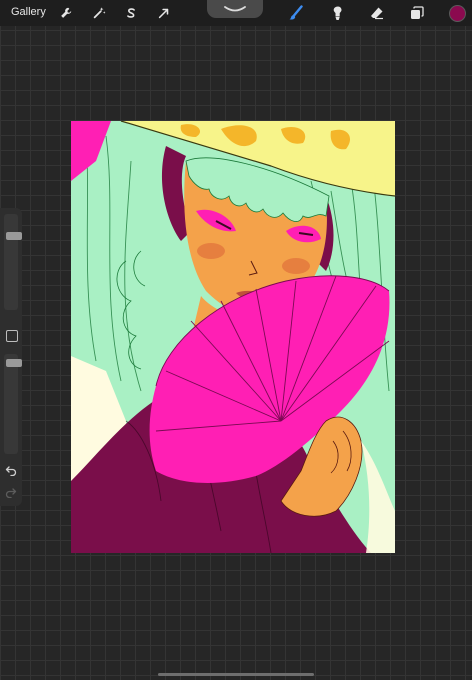 This screenshot has width=472, height=680. What do you see at coordinates (337, 13) in the screenshot?
I see `smudge-icon` at bounding box center [337, 13].